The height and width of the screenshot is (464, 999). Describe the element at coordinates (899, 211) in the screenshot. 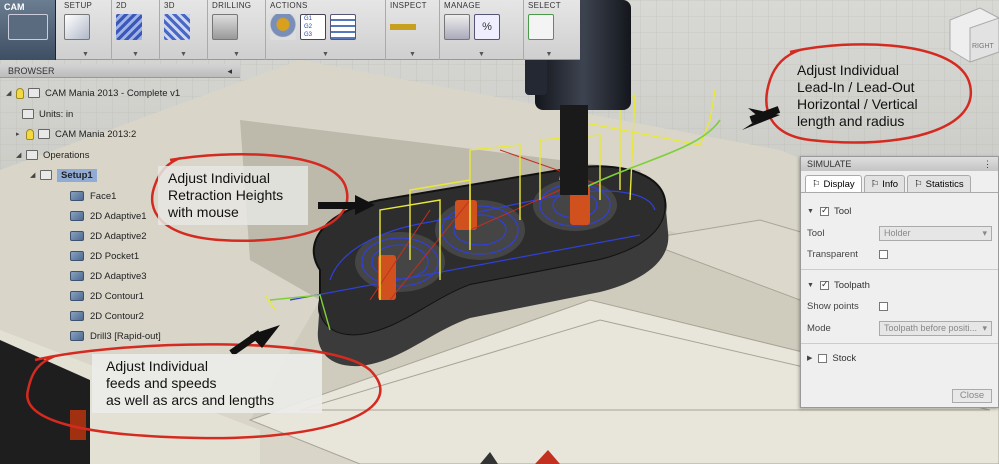

I see `tool-section-header: ▼ Tool` at that location.